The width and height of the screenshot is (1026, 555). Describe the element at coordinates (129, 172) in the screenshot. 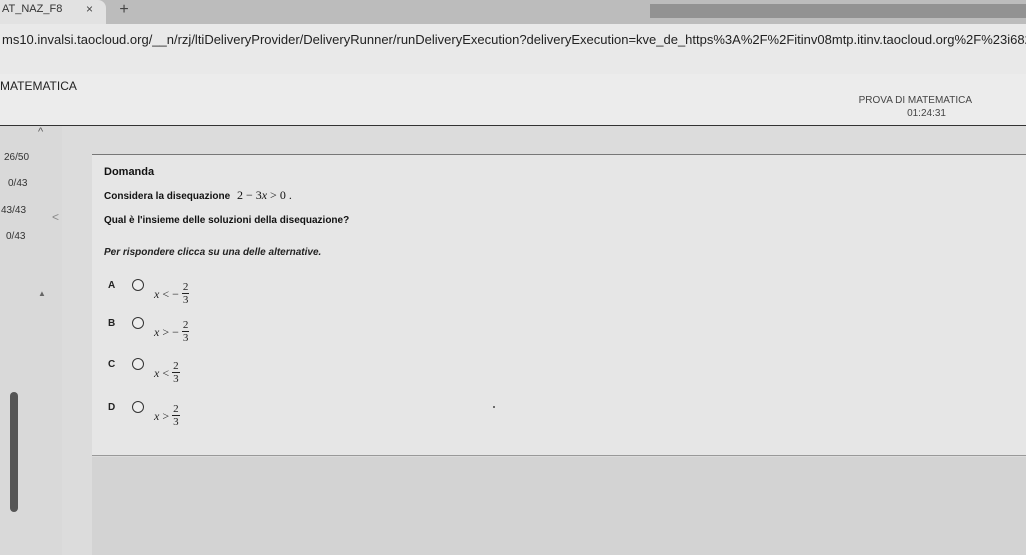

I see `question-heading: Domanda` at that location.